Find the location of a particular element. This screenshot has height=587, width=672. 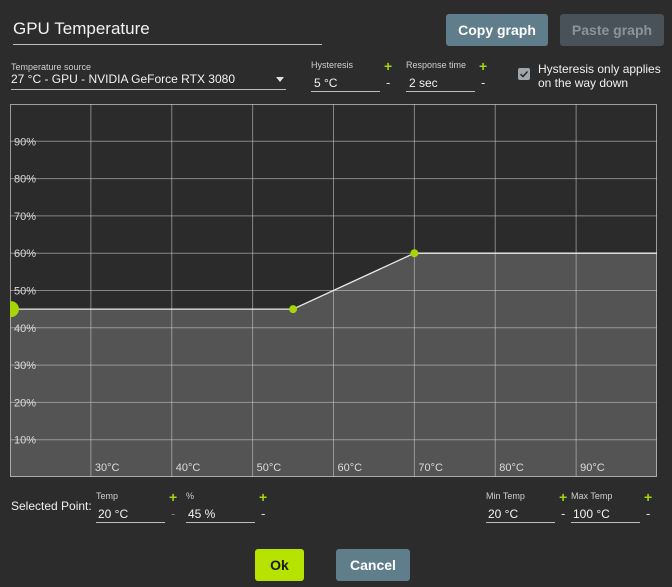

hysteresis-label: Hysteresis is located at coordinates (332, 65).